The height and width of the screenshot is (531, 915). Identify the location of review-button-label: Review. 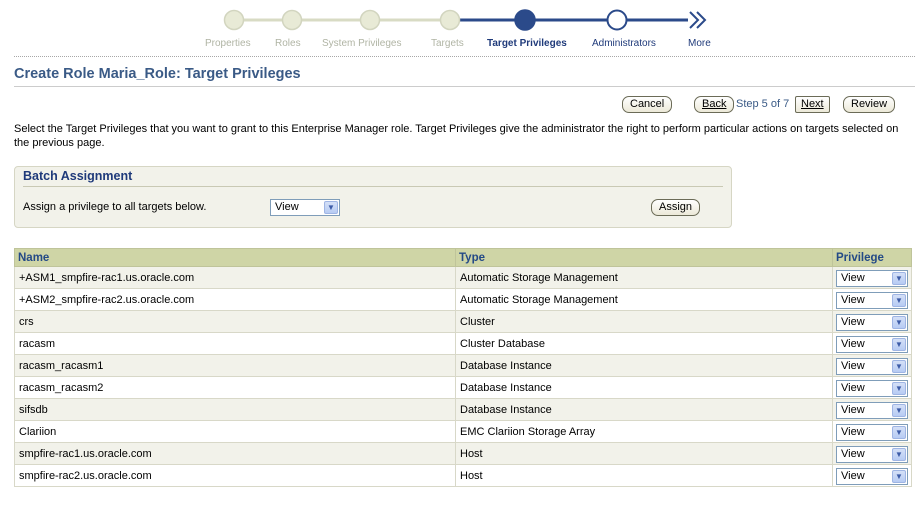
(869, 104).